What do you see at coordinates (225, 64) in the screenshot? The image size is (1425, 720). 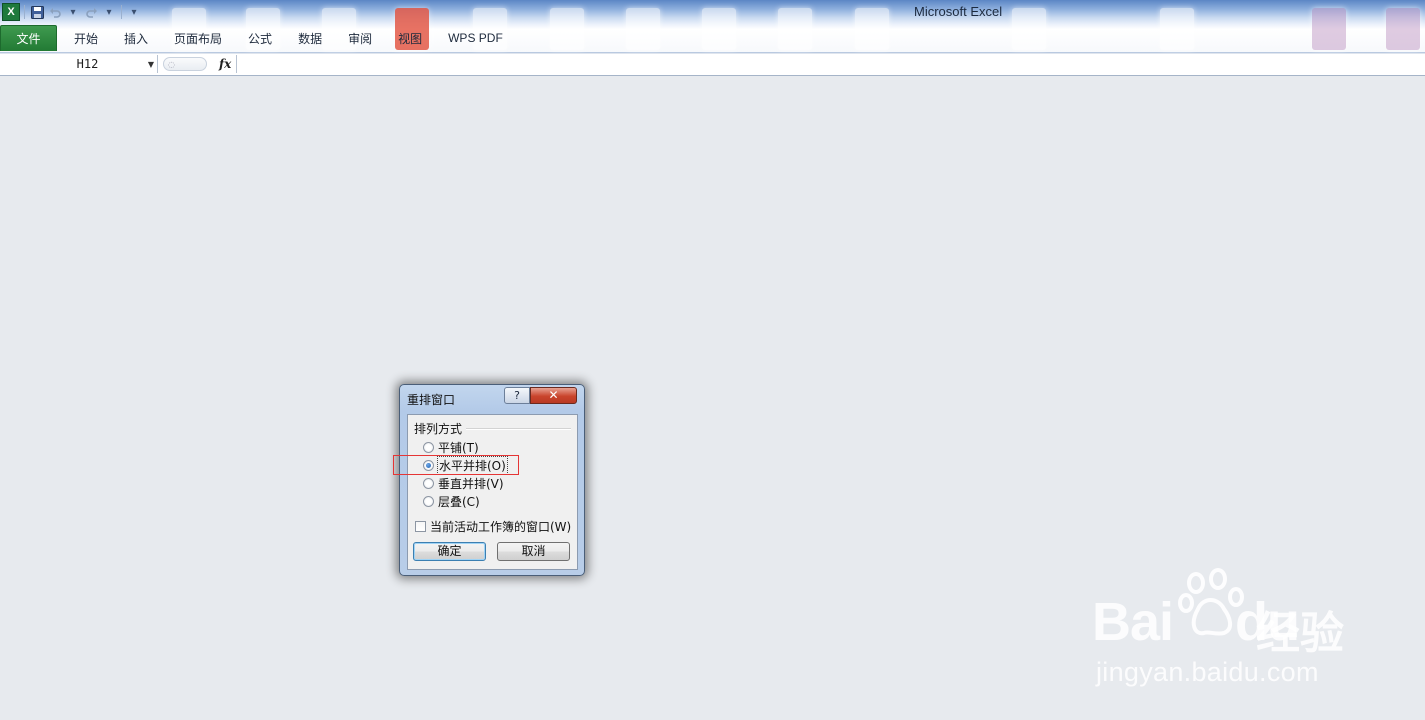 I see `insert-function-icon: fx` at bounding box center [225, 64].